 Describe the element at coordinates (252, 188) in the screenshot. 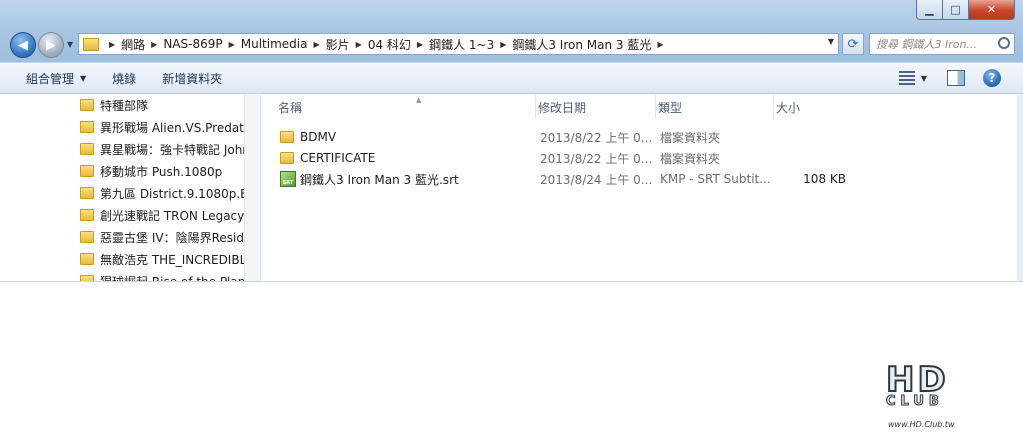

I see `pane-splitter` at that location.